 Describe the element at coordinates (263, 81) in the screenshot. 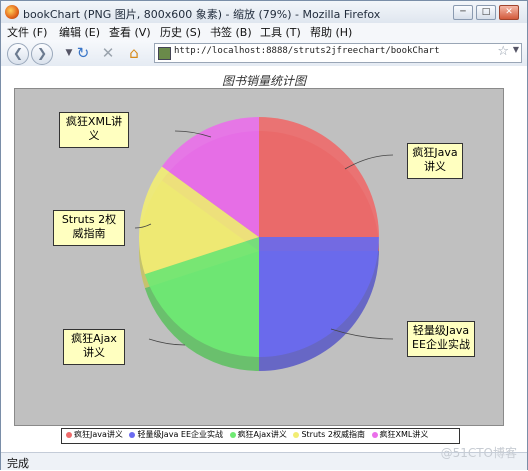

I see `chart-title: 图书销量统计图` at that location.